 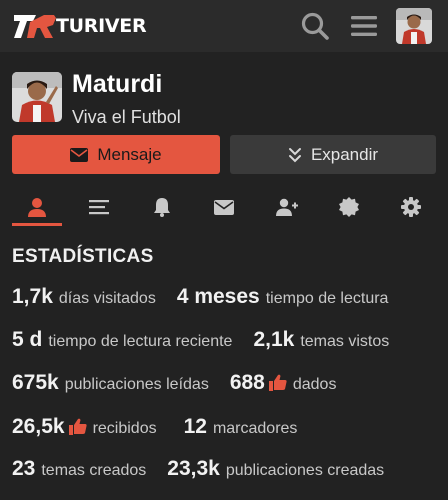 I want to click on stat-likes-received: 26,5k recibidos, so click(x=84, y=427).